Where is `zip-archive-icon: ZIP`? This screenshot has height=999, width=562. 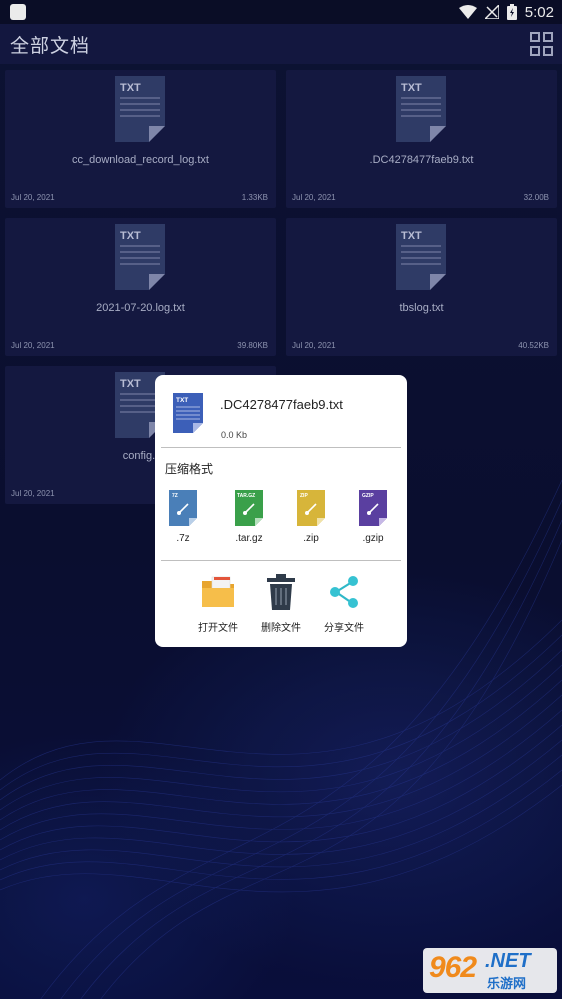
zip-archive-icon: ZIP is located at coordinates (311, 508).